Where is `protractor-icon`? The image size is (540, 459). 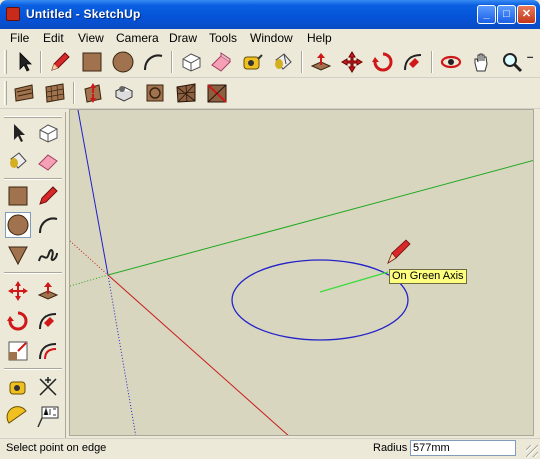 protractor-icon is located at coordinates (18, 417).